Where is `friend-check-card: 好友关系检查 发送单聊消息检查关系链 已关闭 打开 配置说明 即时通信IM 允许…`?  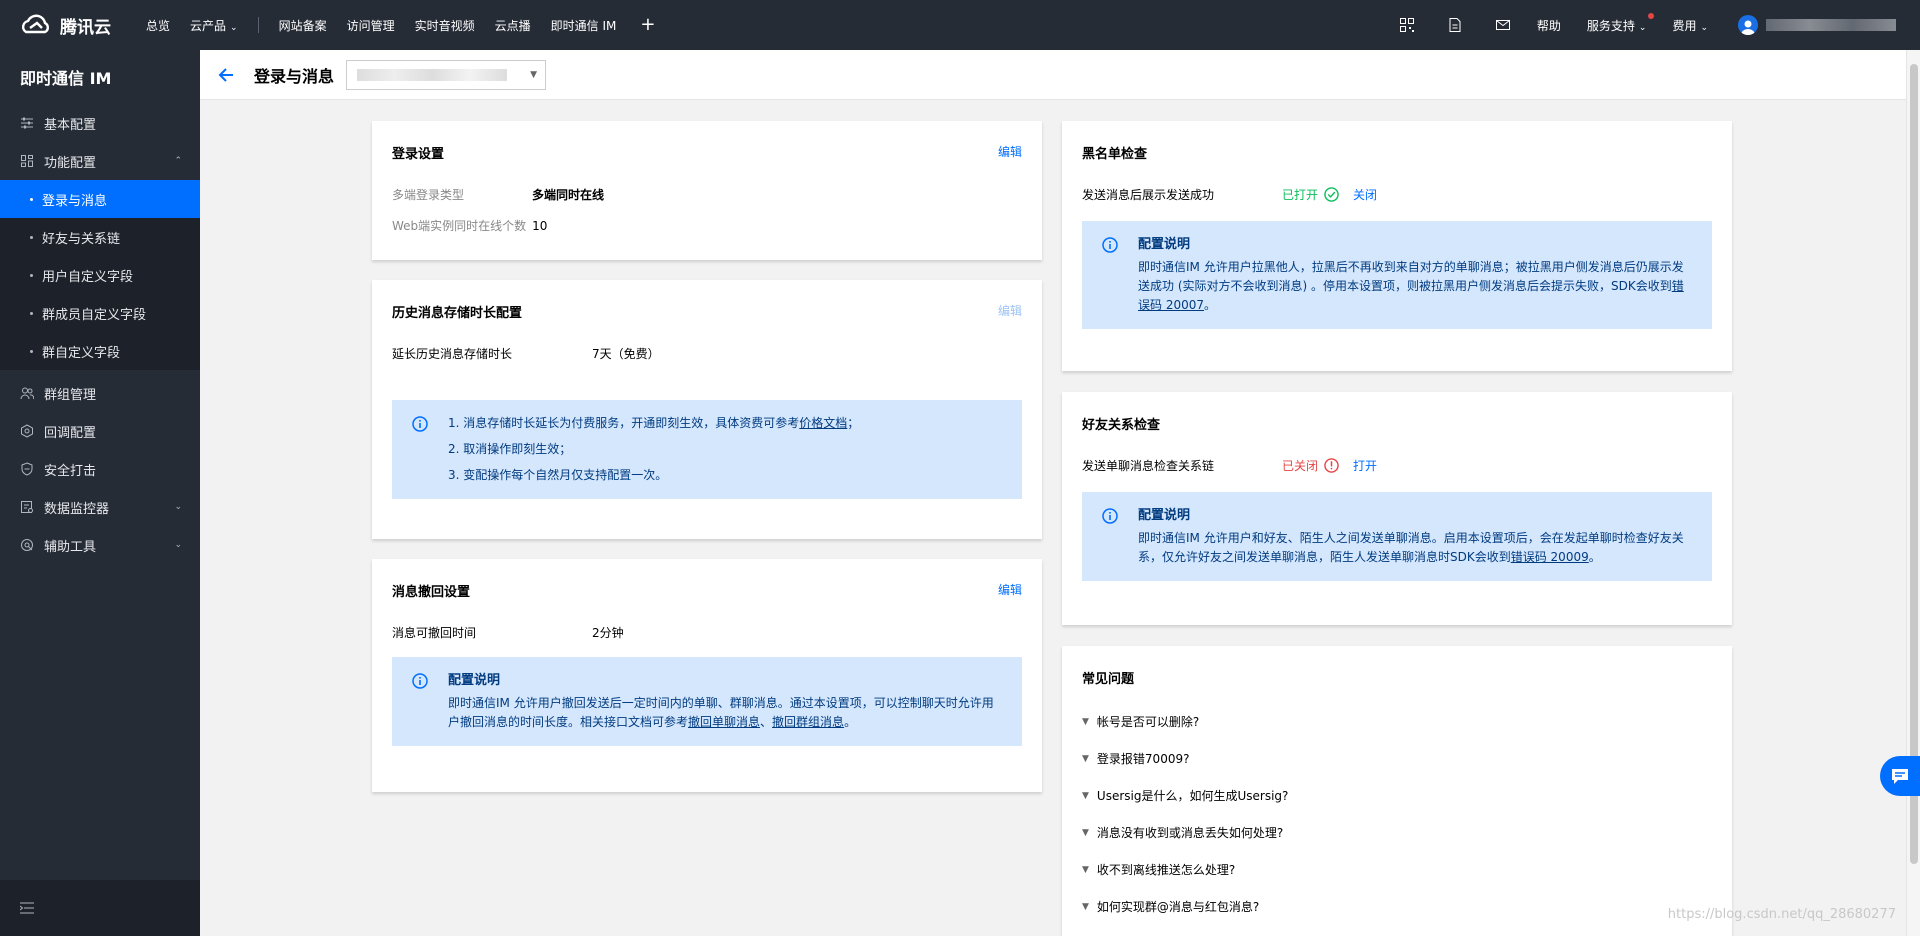 friend-check-card: 好友关系检查 发送单聊消息检查关系链 已关闭 打开 配置说明 即时通信IM 允许… is located at coordinates (1397, 508).